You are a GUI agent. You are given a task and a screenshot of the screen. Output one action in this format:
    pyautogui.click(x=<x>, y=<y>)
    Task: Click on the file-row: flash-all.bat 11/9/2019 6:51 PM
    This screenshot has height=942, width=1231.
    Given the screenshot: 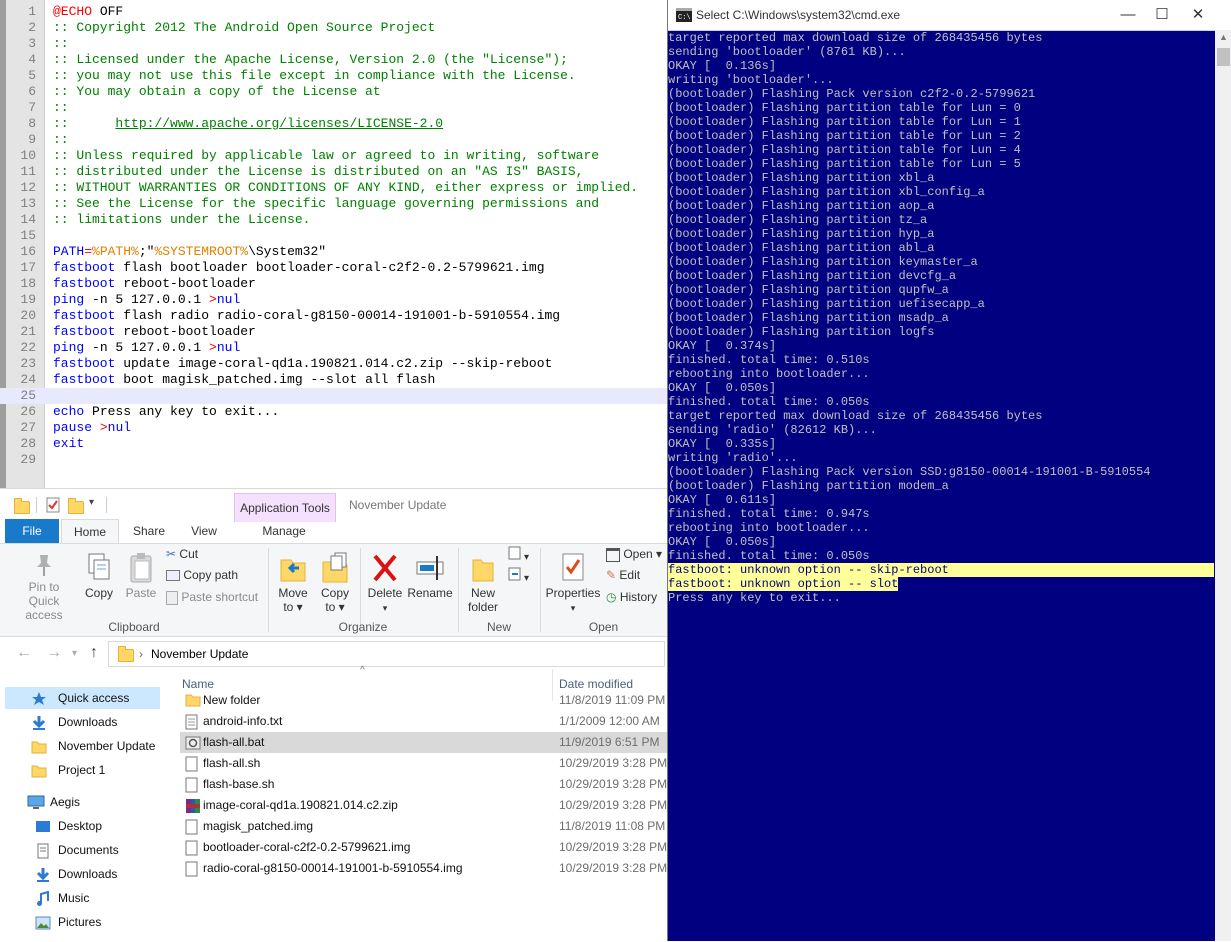 What is the action you would take?
    pyautogui.click(x=423, y=742)
    